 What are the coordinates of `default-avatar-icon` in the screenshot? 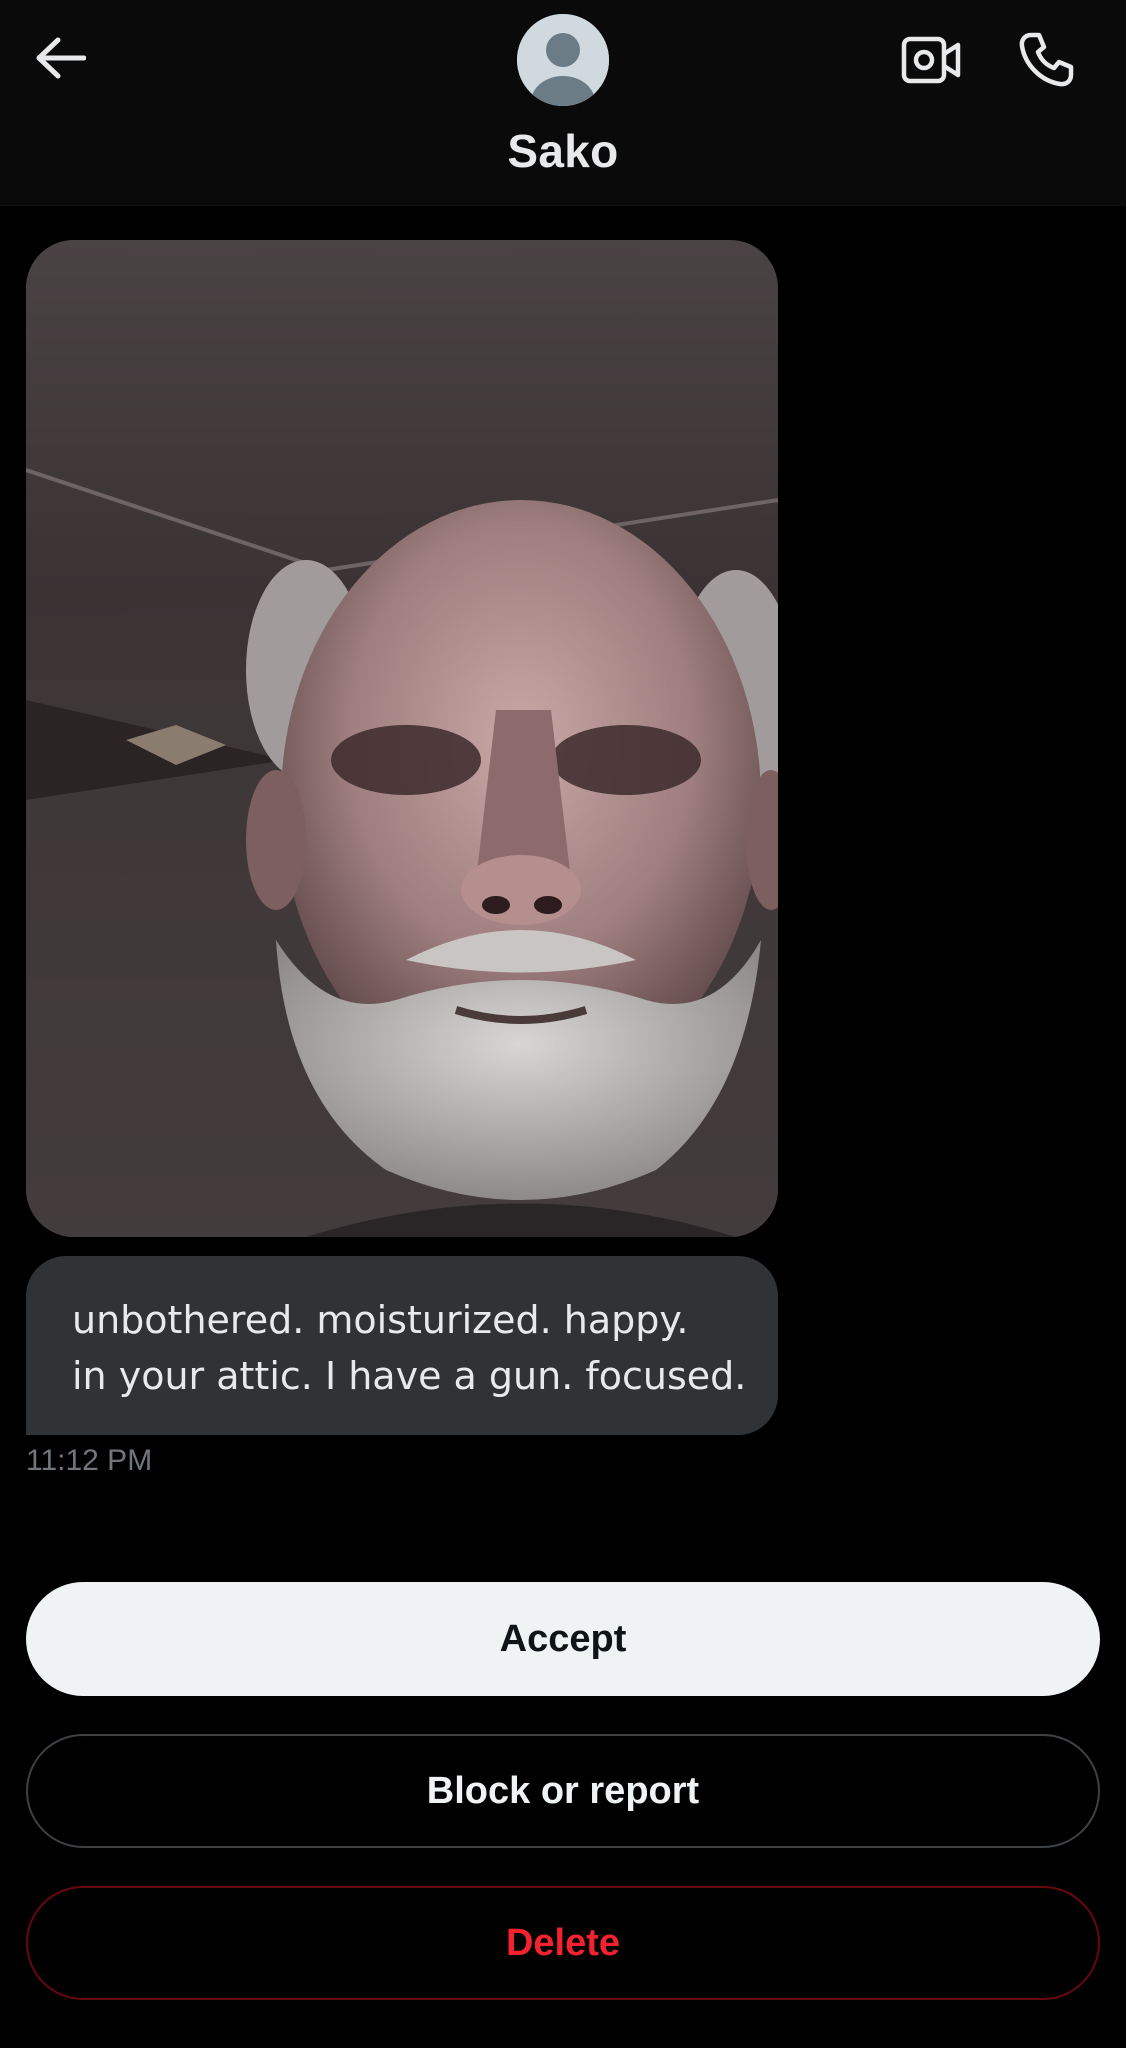 It's located at (563, 60).